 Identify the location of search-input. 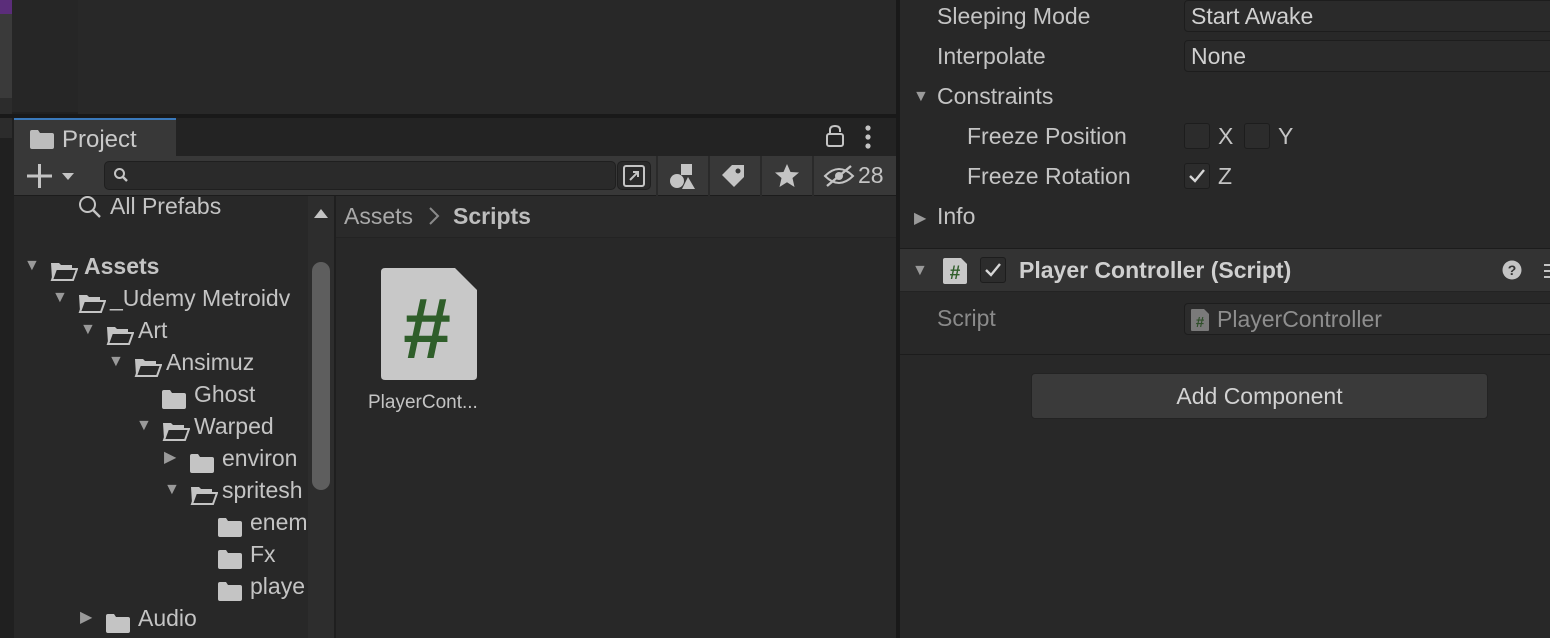
(360, 175).